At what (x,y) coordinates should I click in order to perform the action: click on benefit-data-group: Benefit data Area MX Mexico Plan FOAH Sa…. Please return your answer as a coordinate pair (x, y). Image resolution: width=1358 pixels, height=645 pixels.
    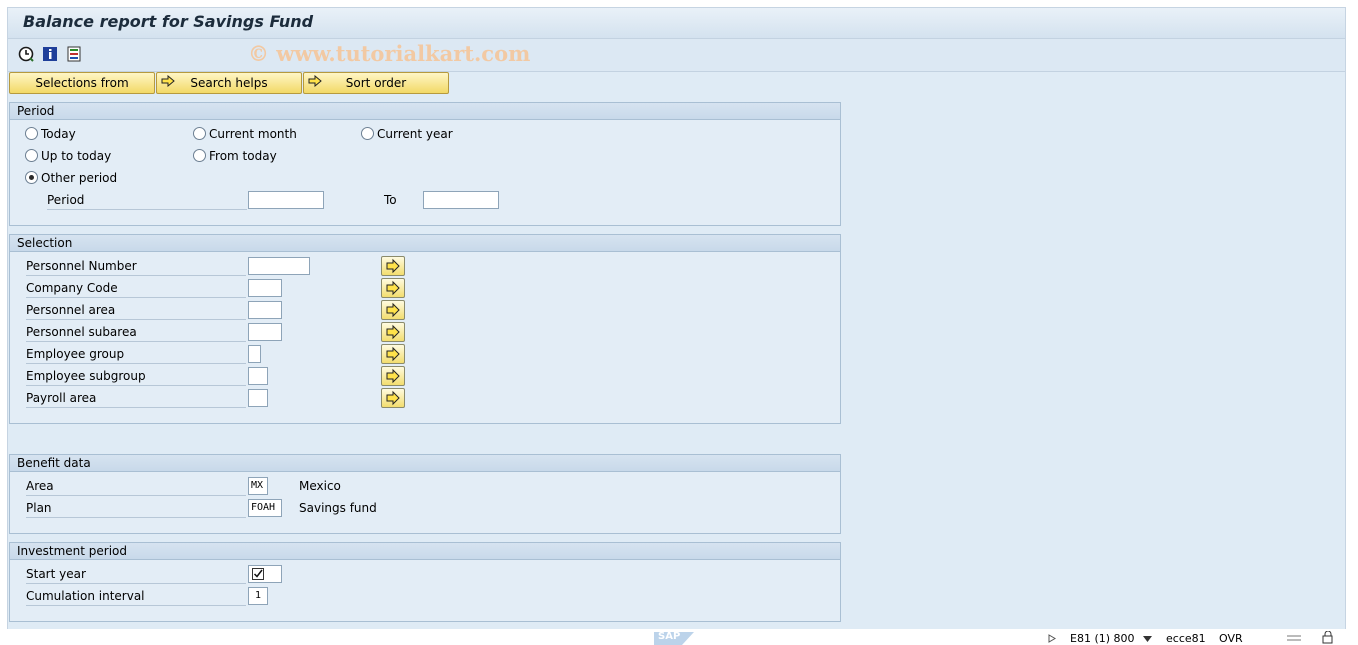
    Looking at the image, I should click on (425, 494).